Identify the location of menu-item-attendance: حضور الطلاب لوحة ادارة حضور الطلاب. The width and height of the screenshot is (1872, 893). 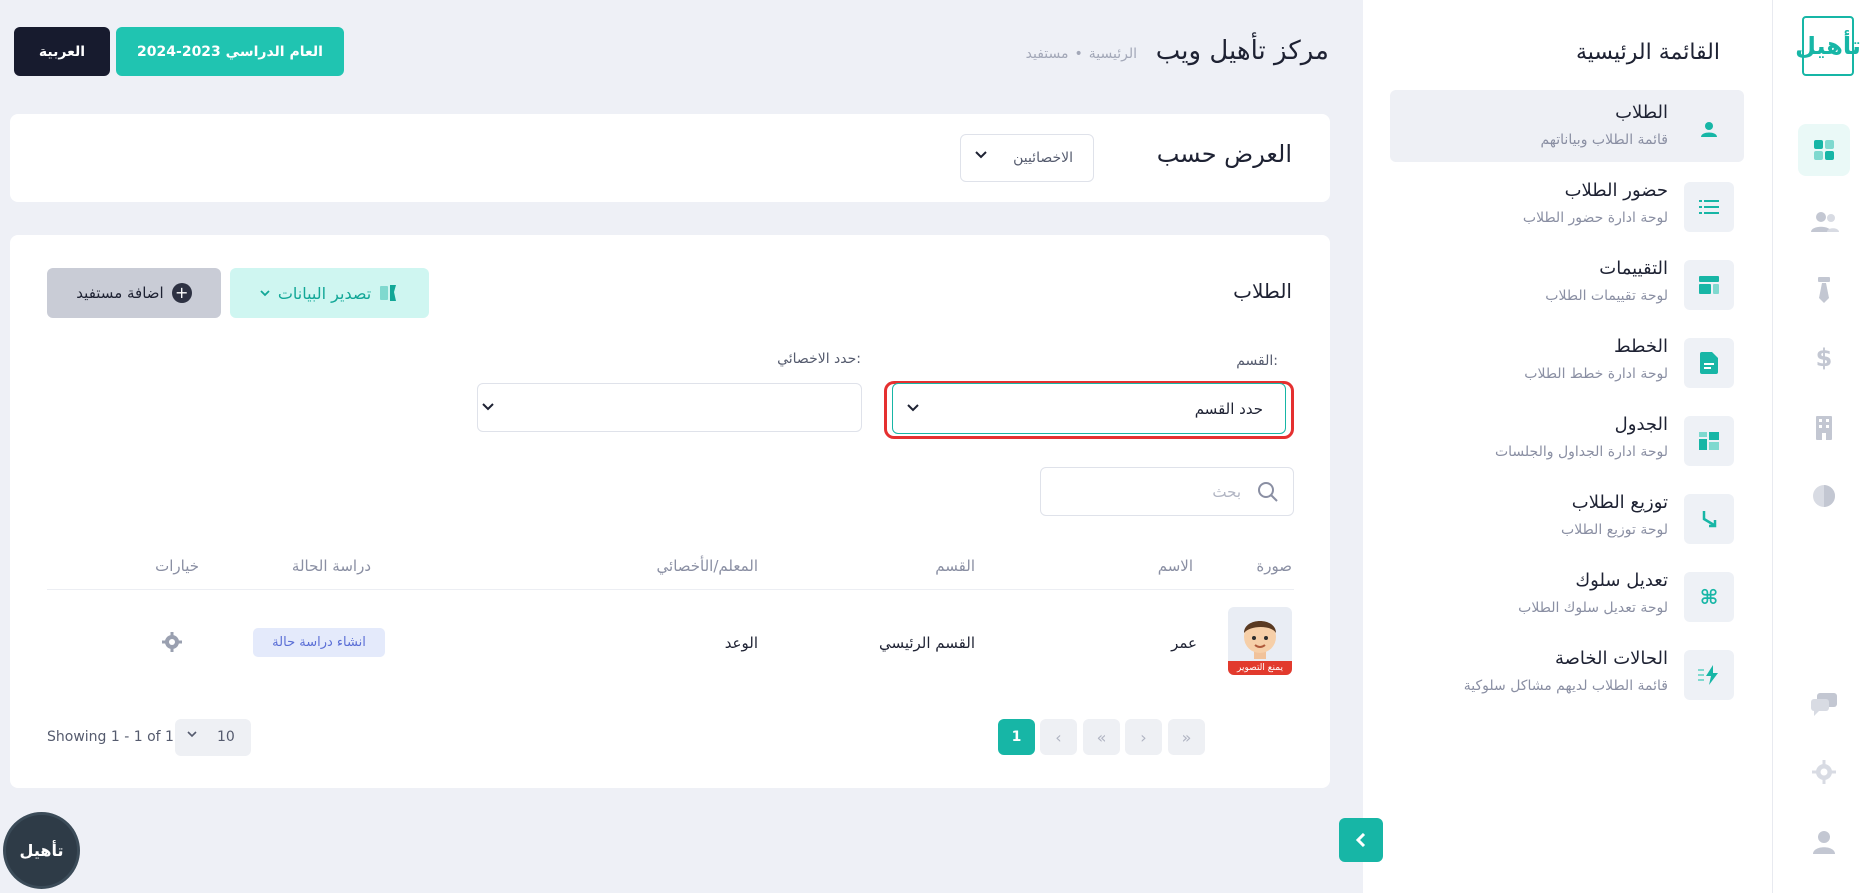
(1567, 204).